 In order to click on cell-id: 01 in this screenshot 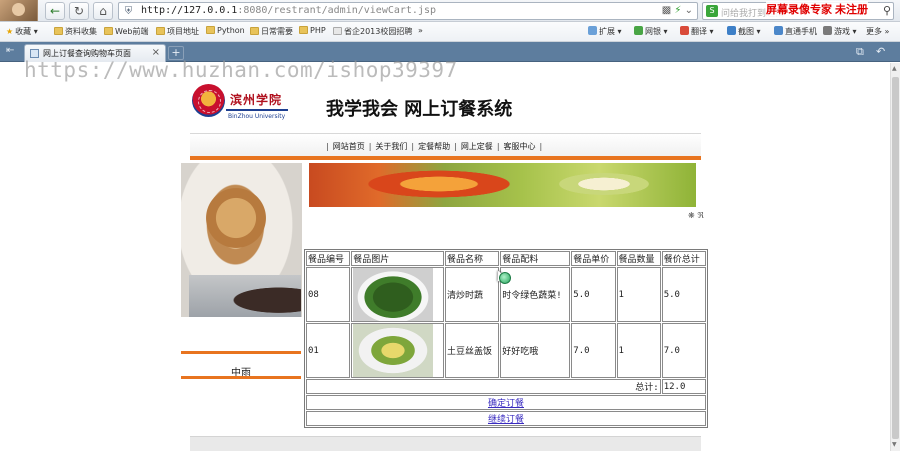, I will do `click(328, 350)`.